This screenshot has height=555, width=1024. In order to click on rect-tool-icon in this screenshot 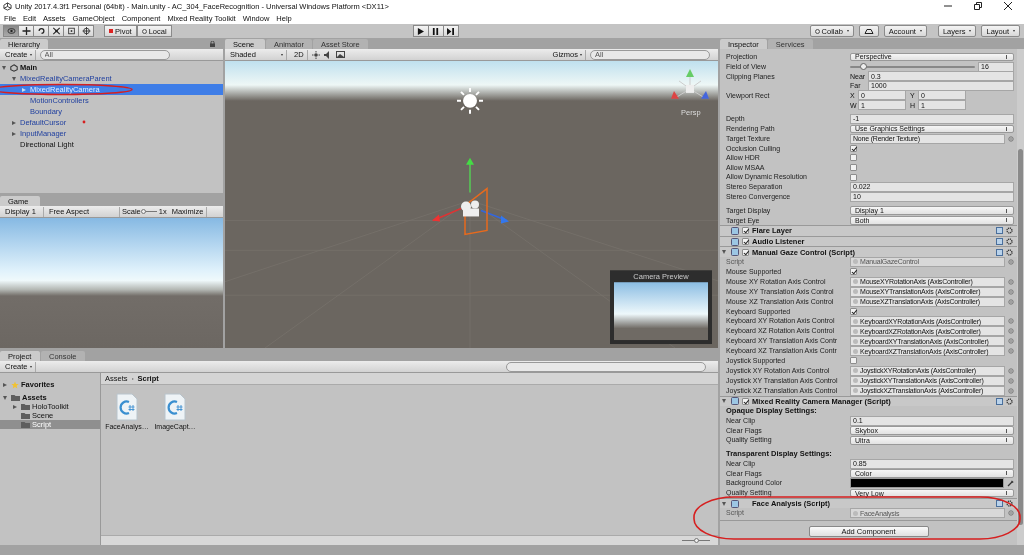, I will do `click(71, 31)`.